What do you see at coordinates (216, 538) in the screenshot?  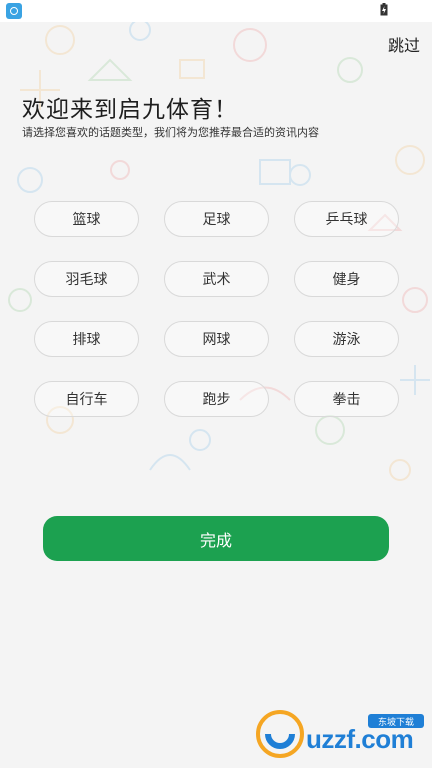 I see `done-button: 完成` at bounding box center [216, 538].